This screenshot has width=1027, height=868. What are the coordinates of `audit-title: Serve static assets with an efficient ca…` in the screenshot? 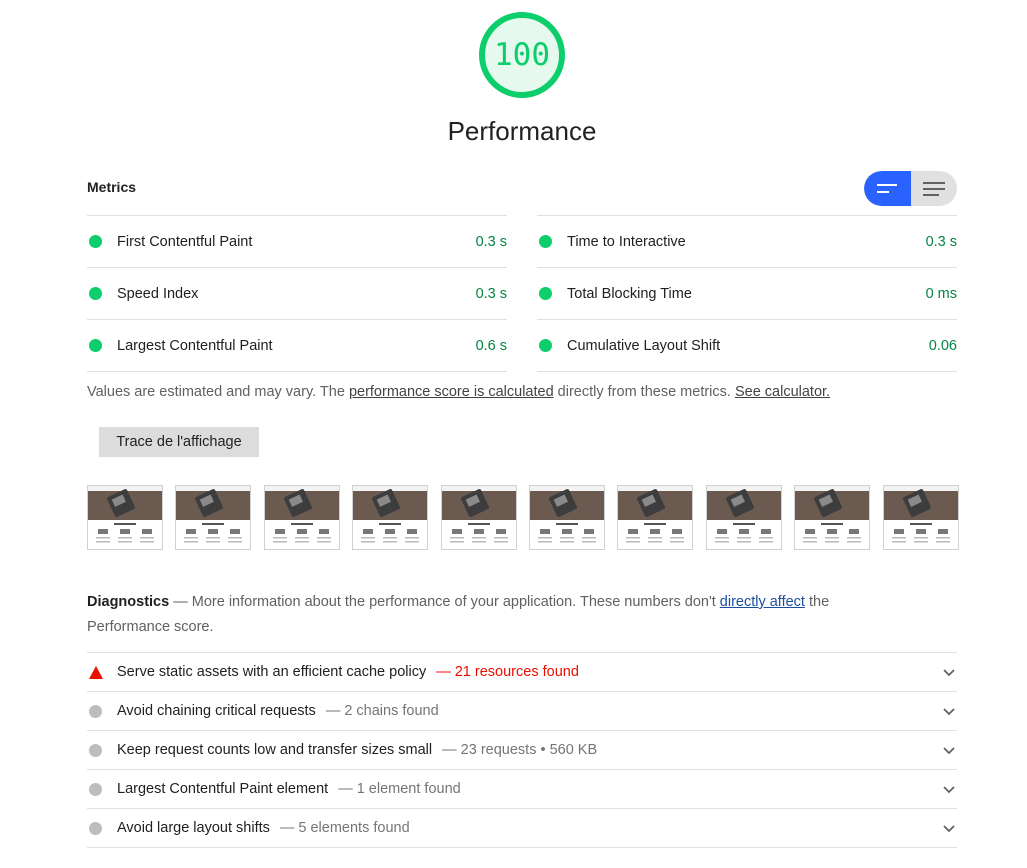 It's located at (272, 672).